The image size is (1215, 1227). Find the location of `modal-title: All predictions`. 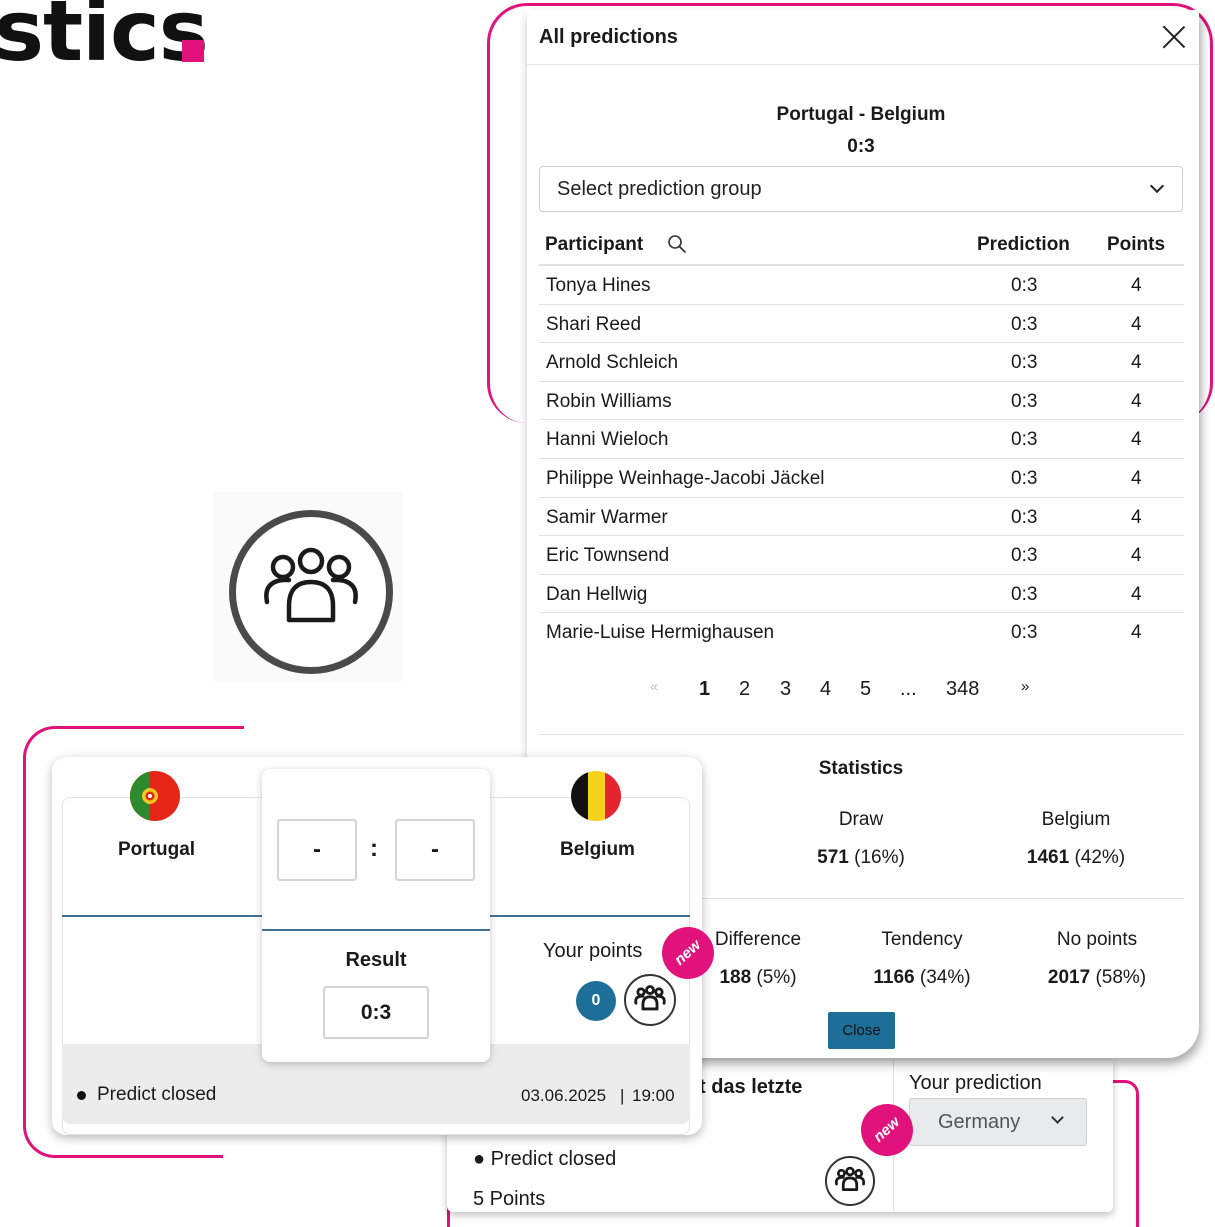

modal-title: All predictions is located at coordinates (608, 37).